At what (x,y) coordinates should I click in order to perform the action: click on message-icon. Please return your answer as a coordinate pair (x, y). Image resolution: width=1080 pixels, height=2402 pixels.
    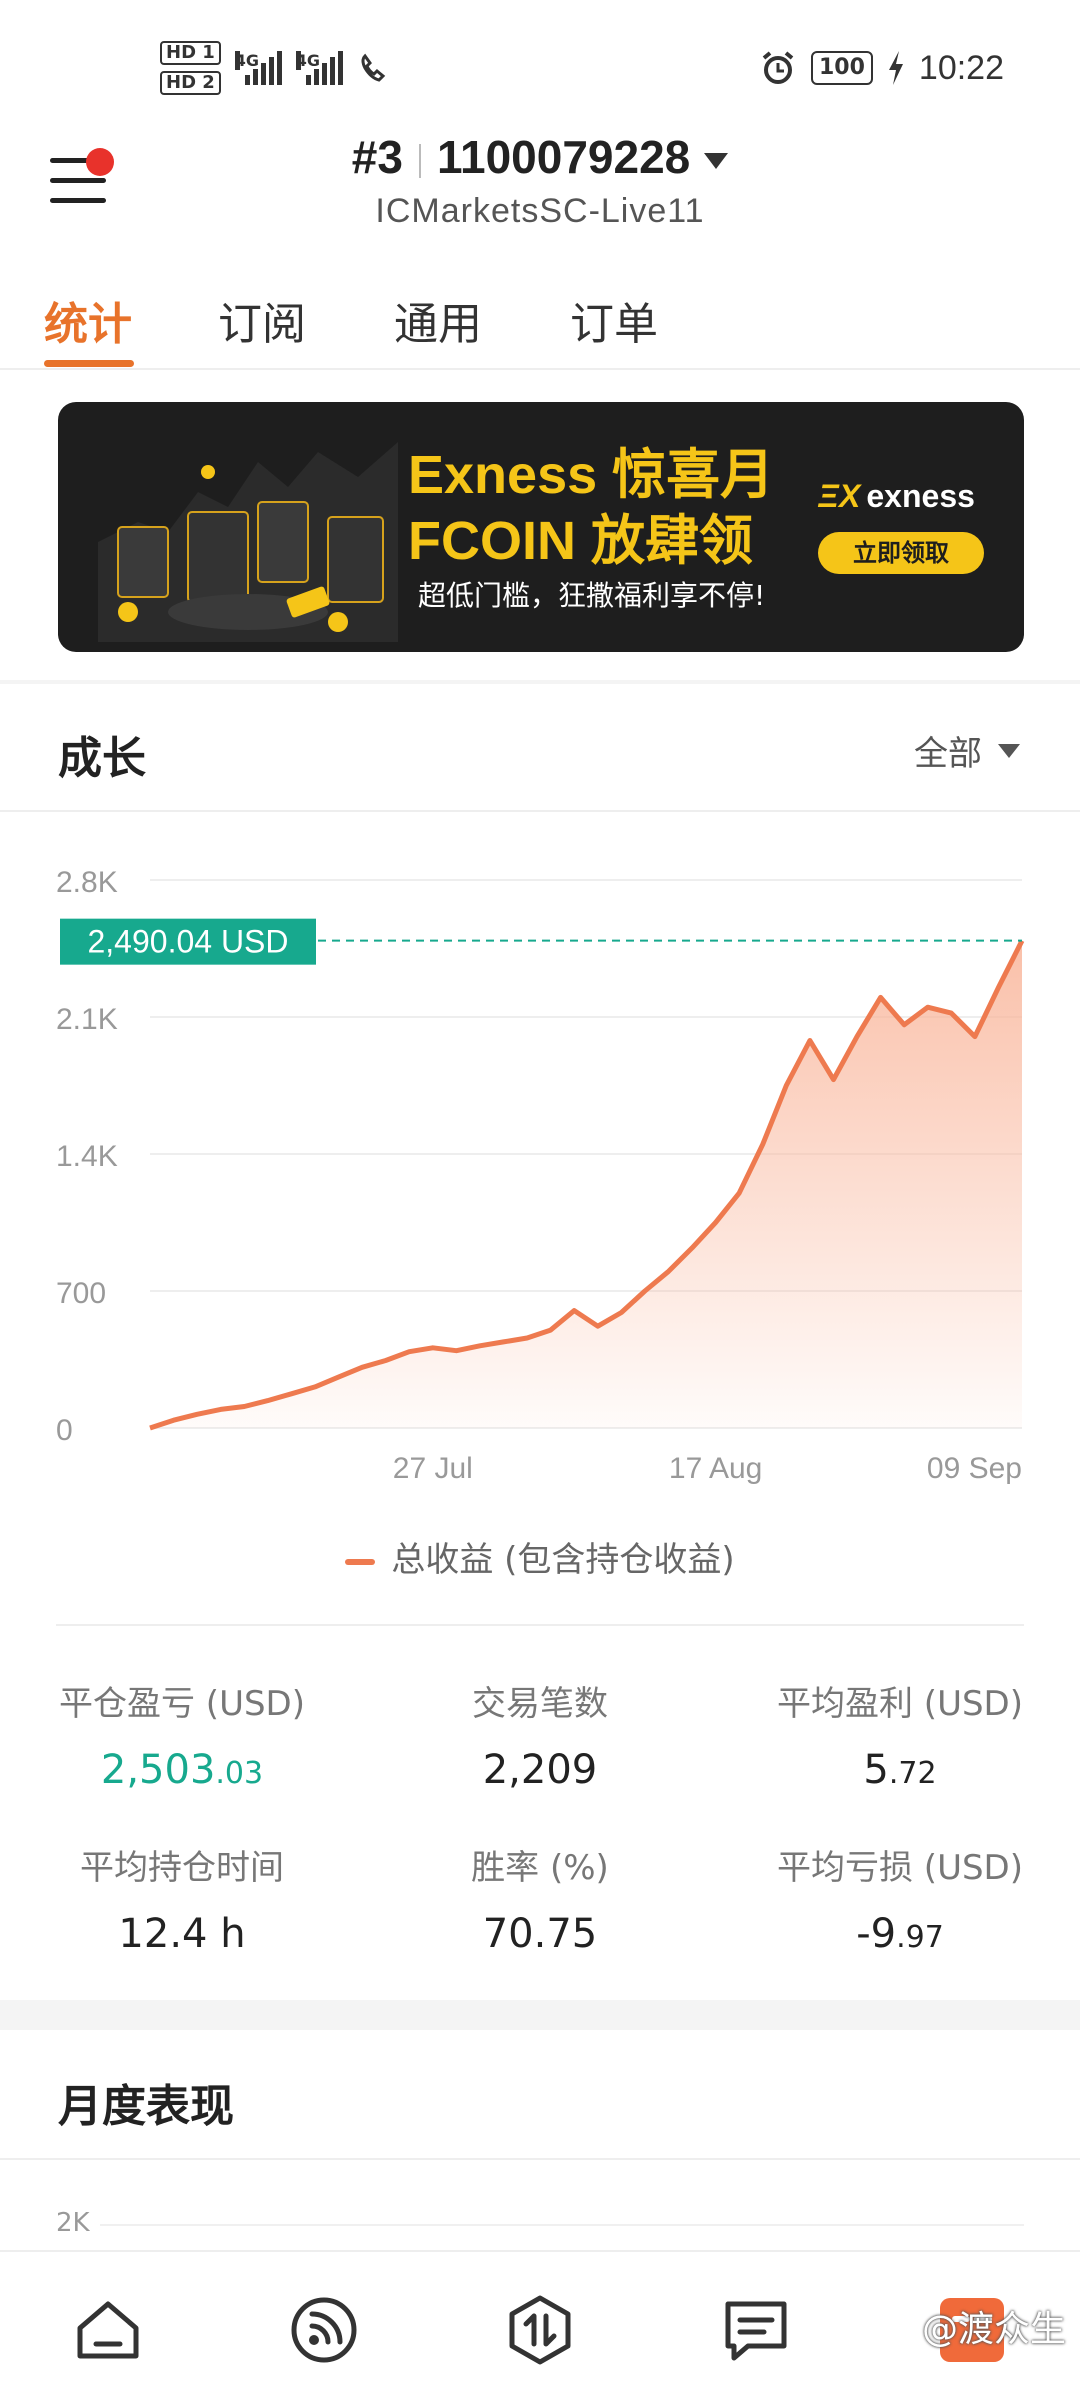
    Looking at the image, I should click on (756, 2330).